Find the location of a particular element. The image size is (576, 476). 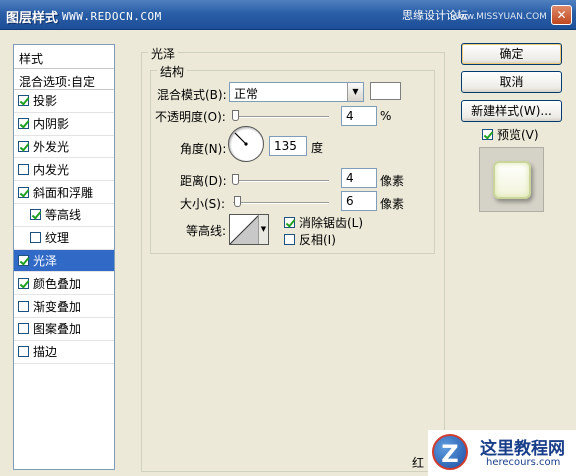

opacity-slider-thumb is located at coordinates (235, 115).